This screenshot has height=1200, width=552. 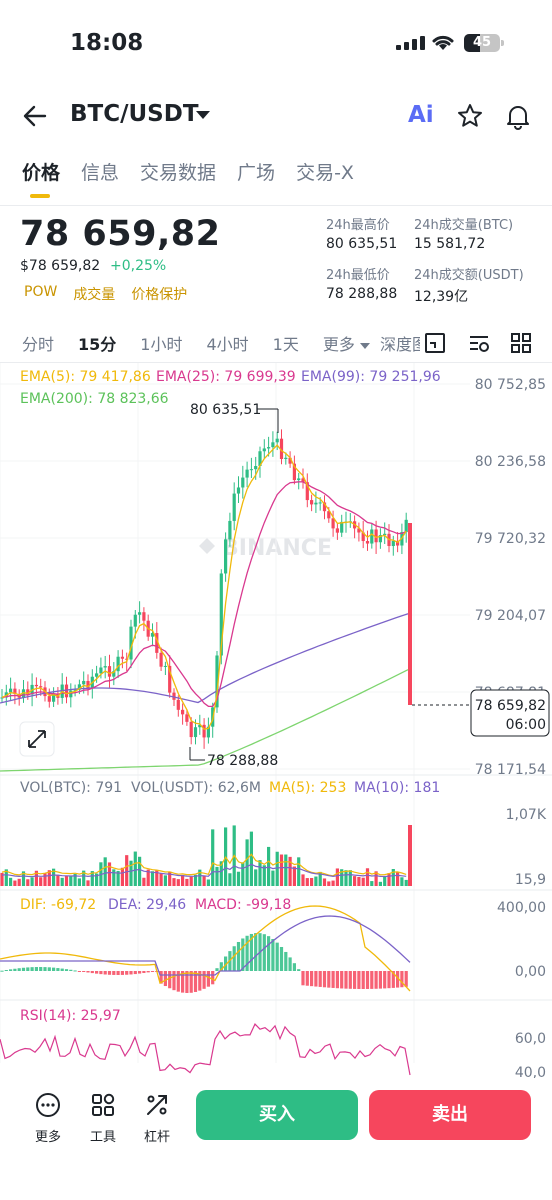 What do you see at coordinates (196, 788) in the screenshot?
I see `vol-usdt-legend: VOL(USDT): 62,6M` at bounding box center [196, 788].